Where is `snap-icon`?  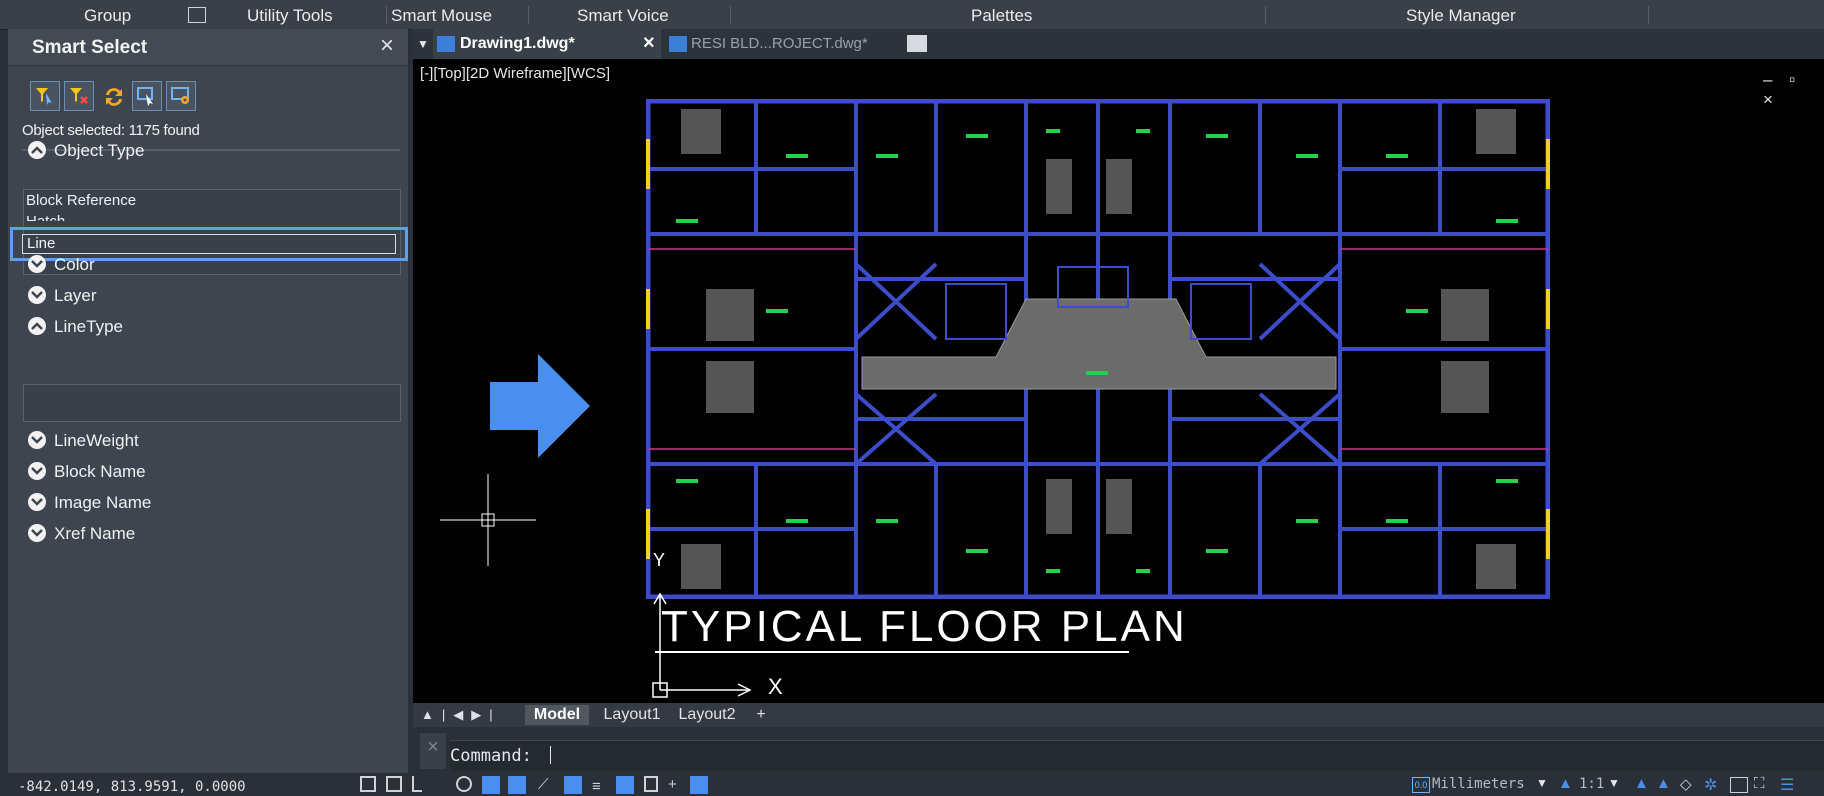 snap-icon is located at coordinates (394, 784).